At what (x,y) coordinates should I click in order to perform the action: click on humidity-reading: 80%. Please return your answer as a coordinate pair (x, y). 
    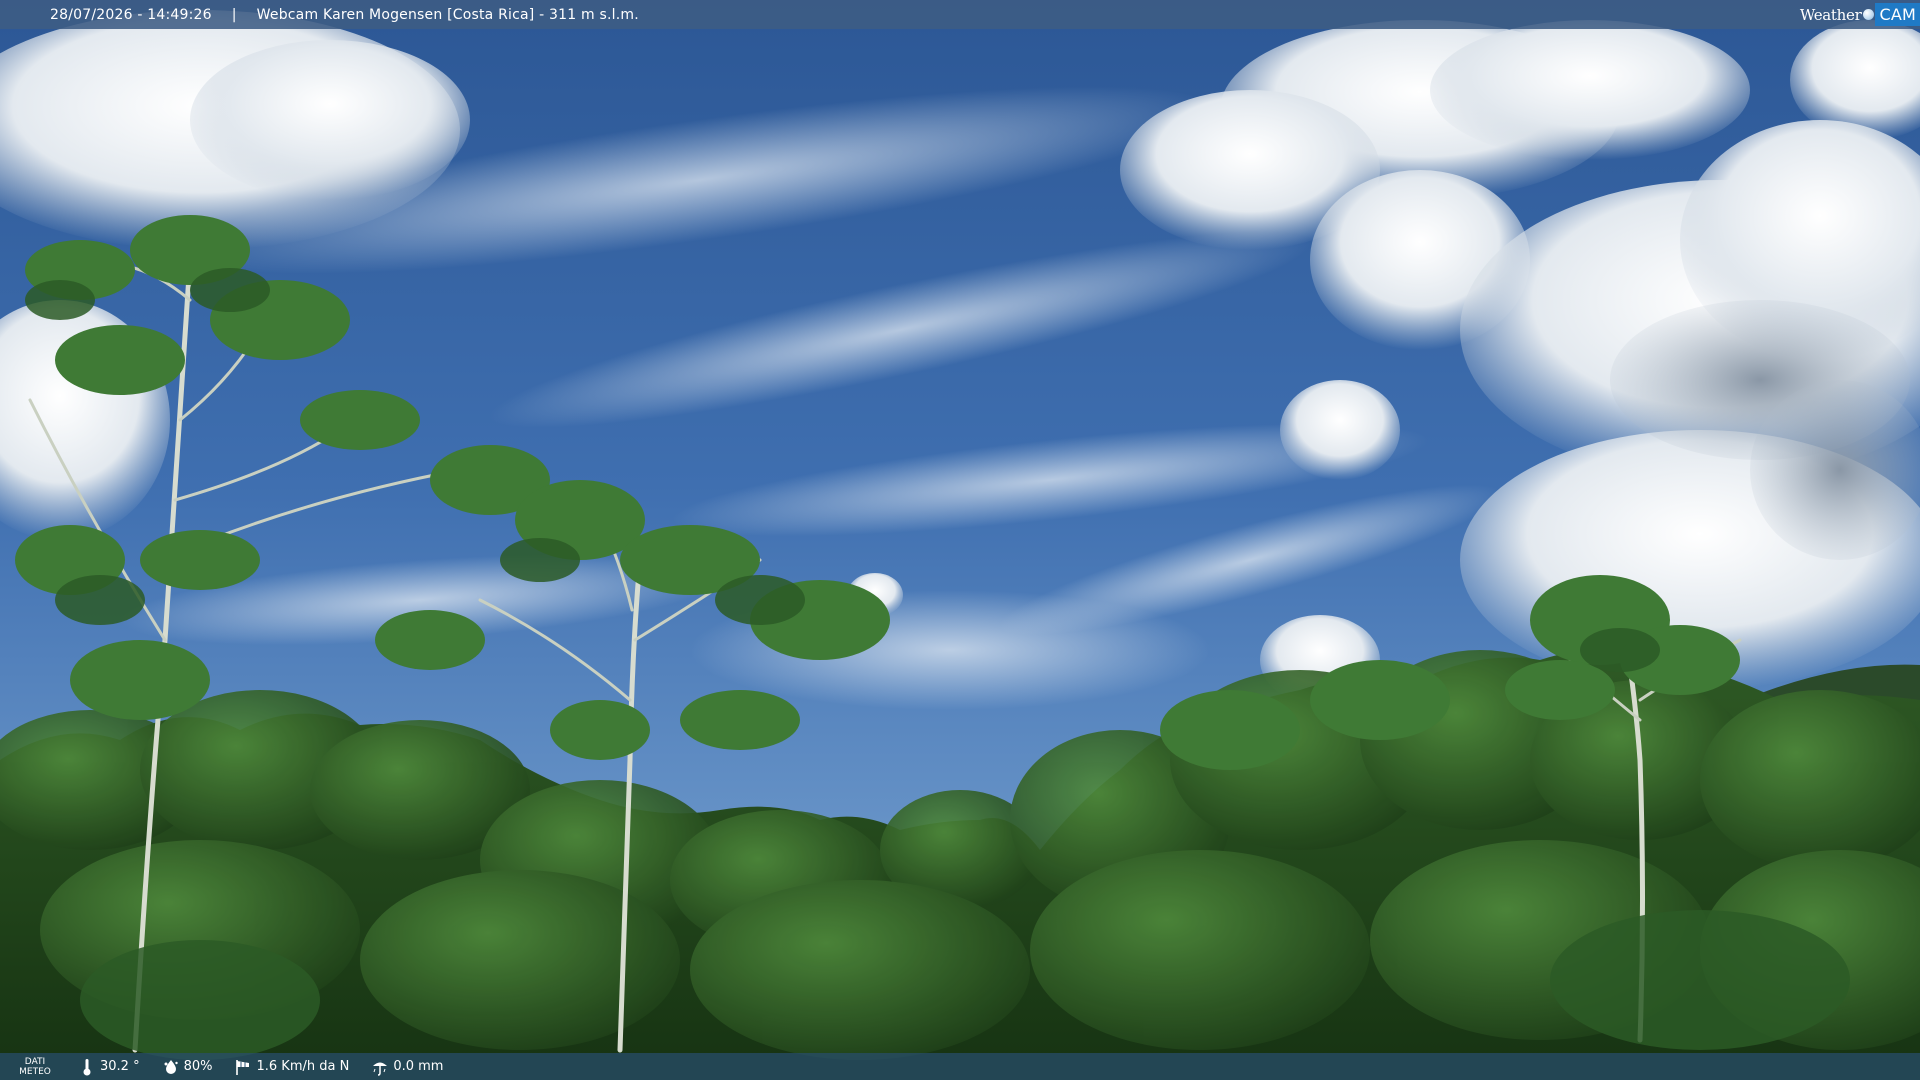
    Looking at the image, I should click on (187, 1067).